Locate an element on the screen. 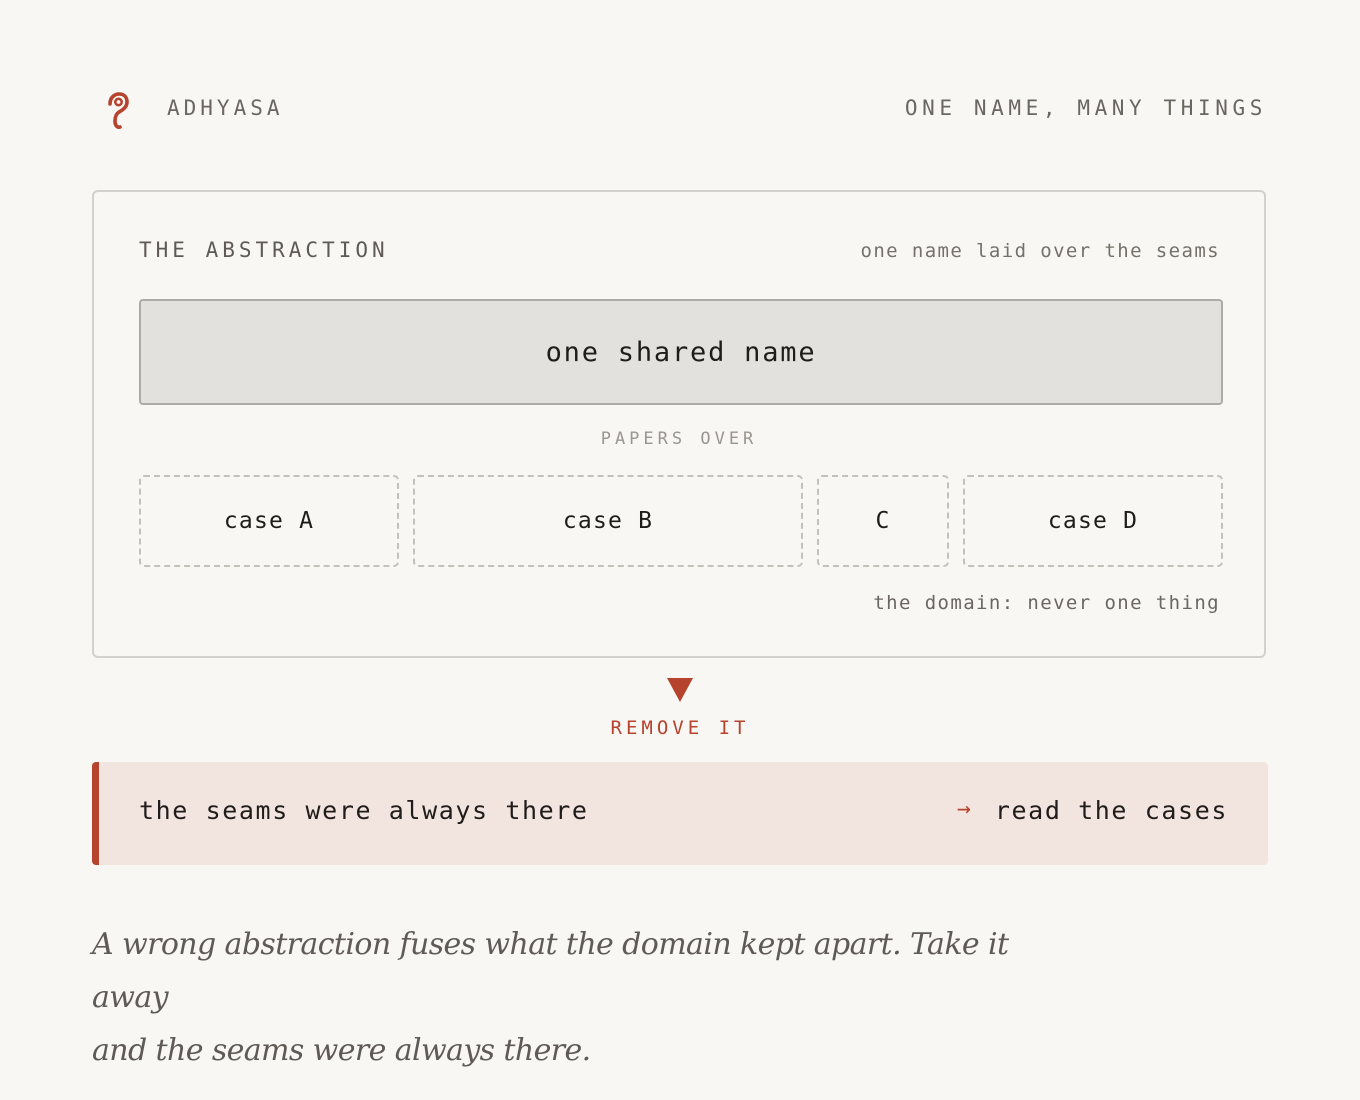 This screenshot has width=1360, height=1100. case-box-c: C is located at coordinates (883, 521).